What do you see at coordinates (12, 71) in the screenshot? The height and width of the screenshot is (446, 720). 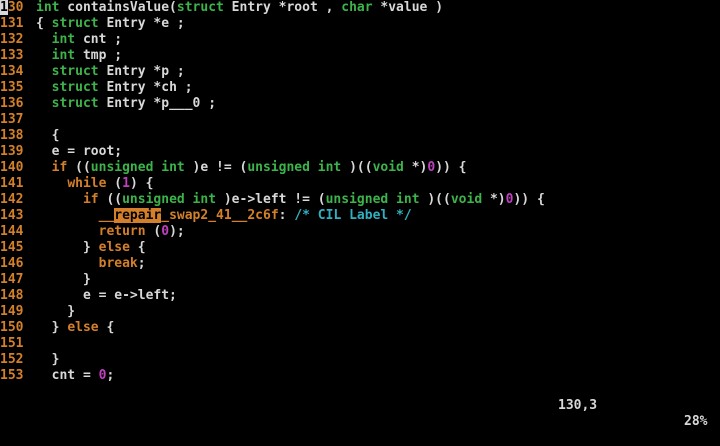 I see `line-number: 134` at bounding box center [12, 71].